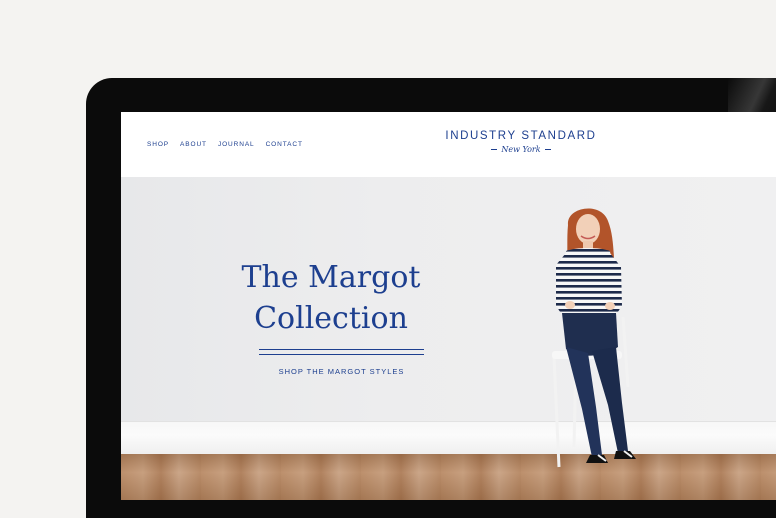 The width and height of the screenshot is (776, 518). I want to click on model-photo, so click(594, 338).